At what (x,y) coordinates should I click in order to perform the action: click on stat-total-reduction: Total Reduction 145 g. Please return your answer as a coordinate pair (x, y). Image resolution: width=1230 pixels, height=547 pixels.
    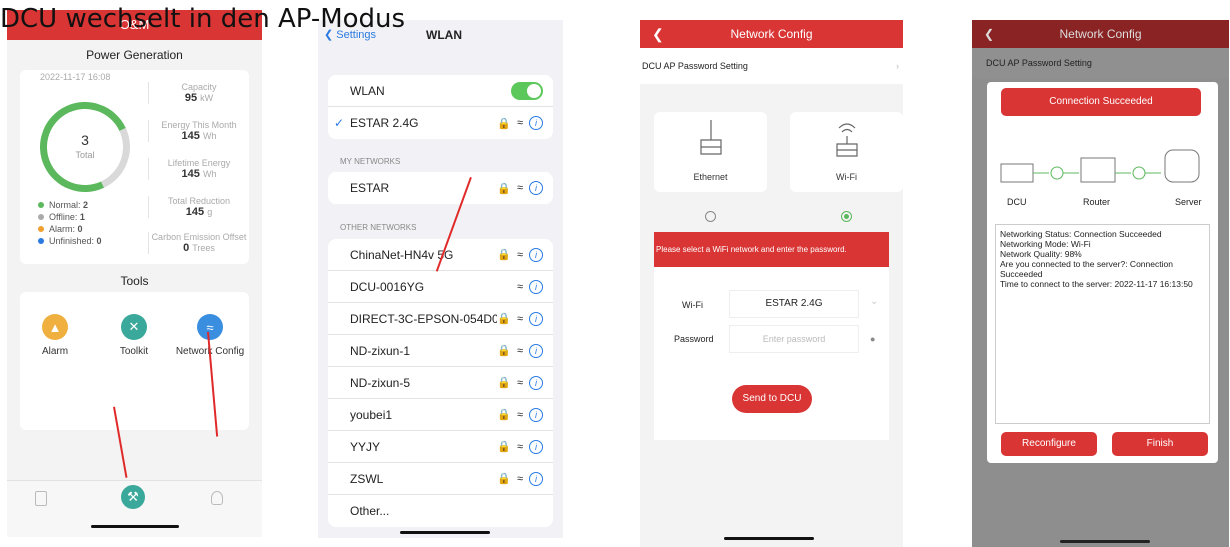
    Looking at the image, I should click on (198, 207).